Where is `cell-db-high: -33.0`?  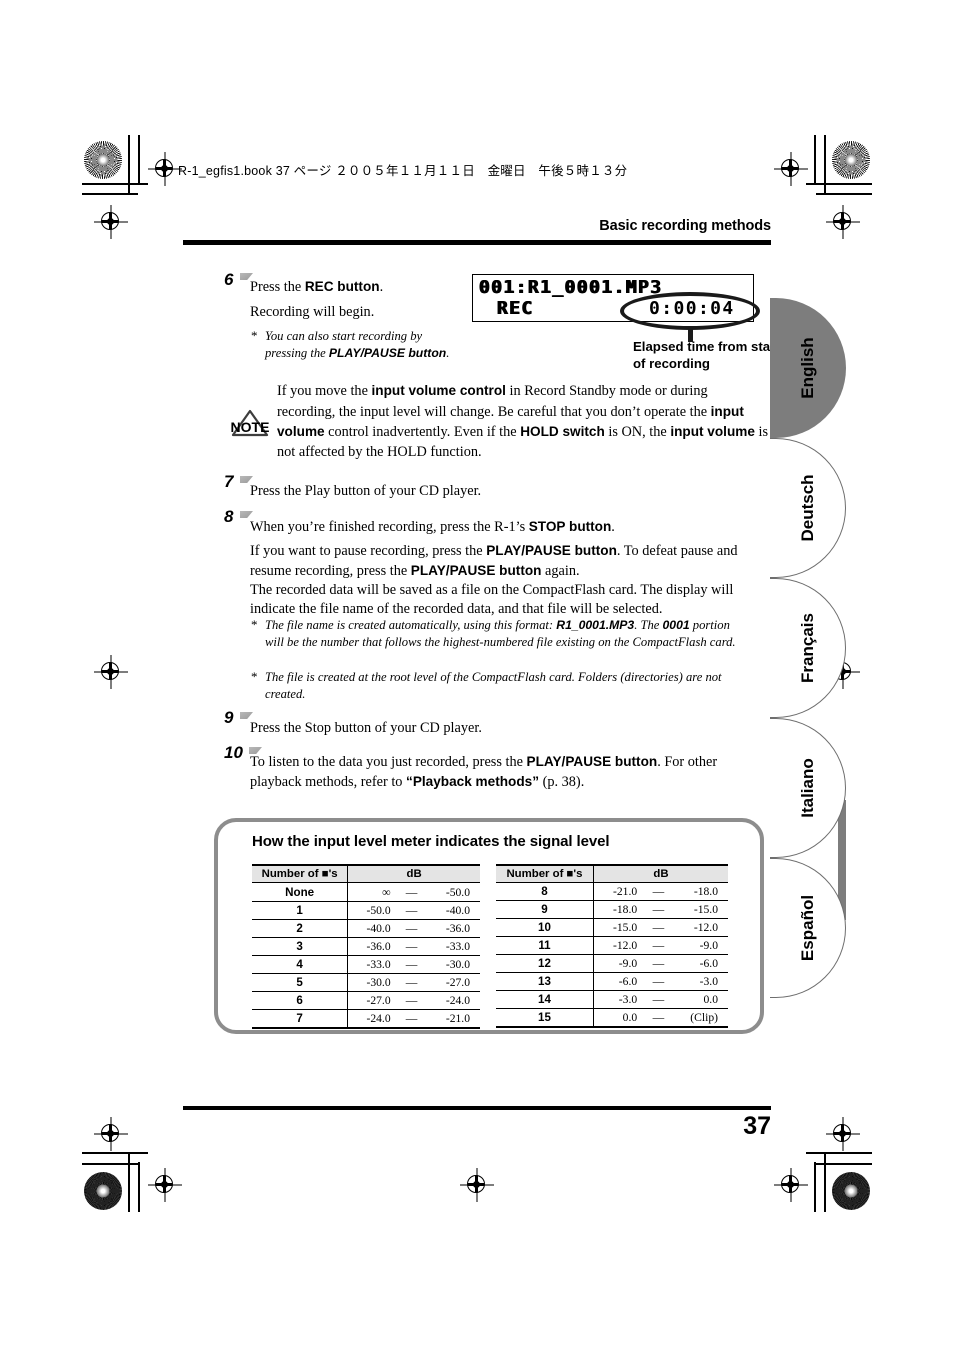 cell-db-high: -33.0 is located at coordinates (453, 946).